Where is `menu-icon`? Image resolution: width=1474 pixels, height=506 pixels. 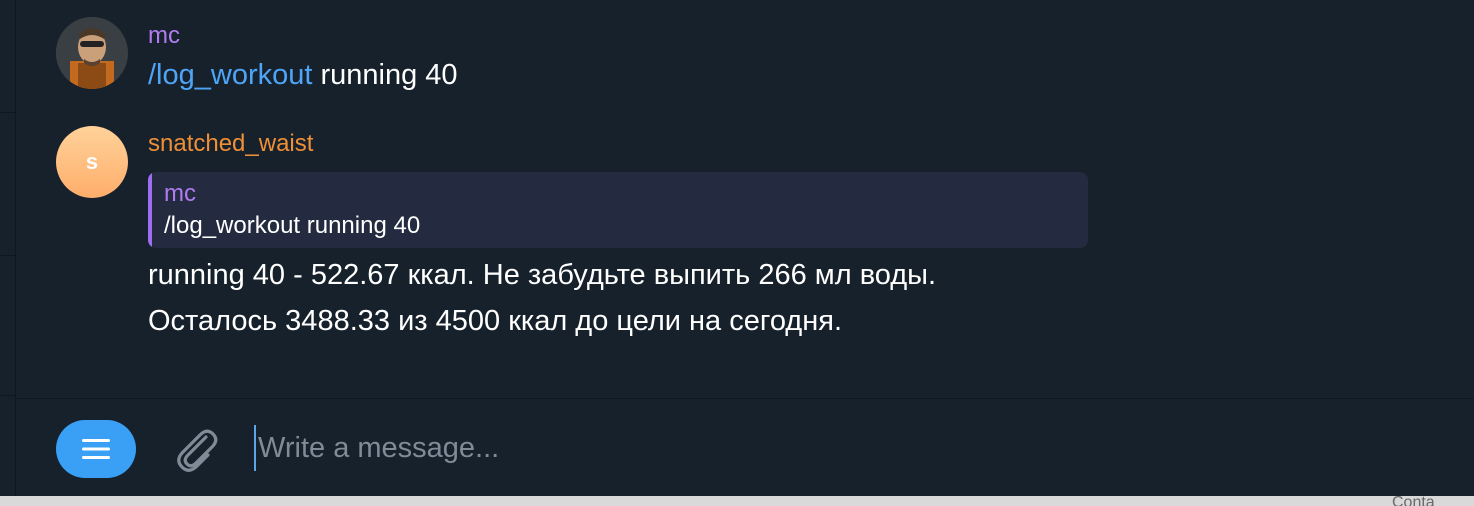 menu-icon is located at coordinates (96, 449).